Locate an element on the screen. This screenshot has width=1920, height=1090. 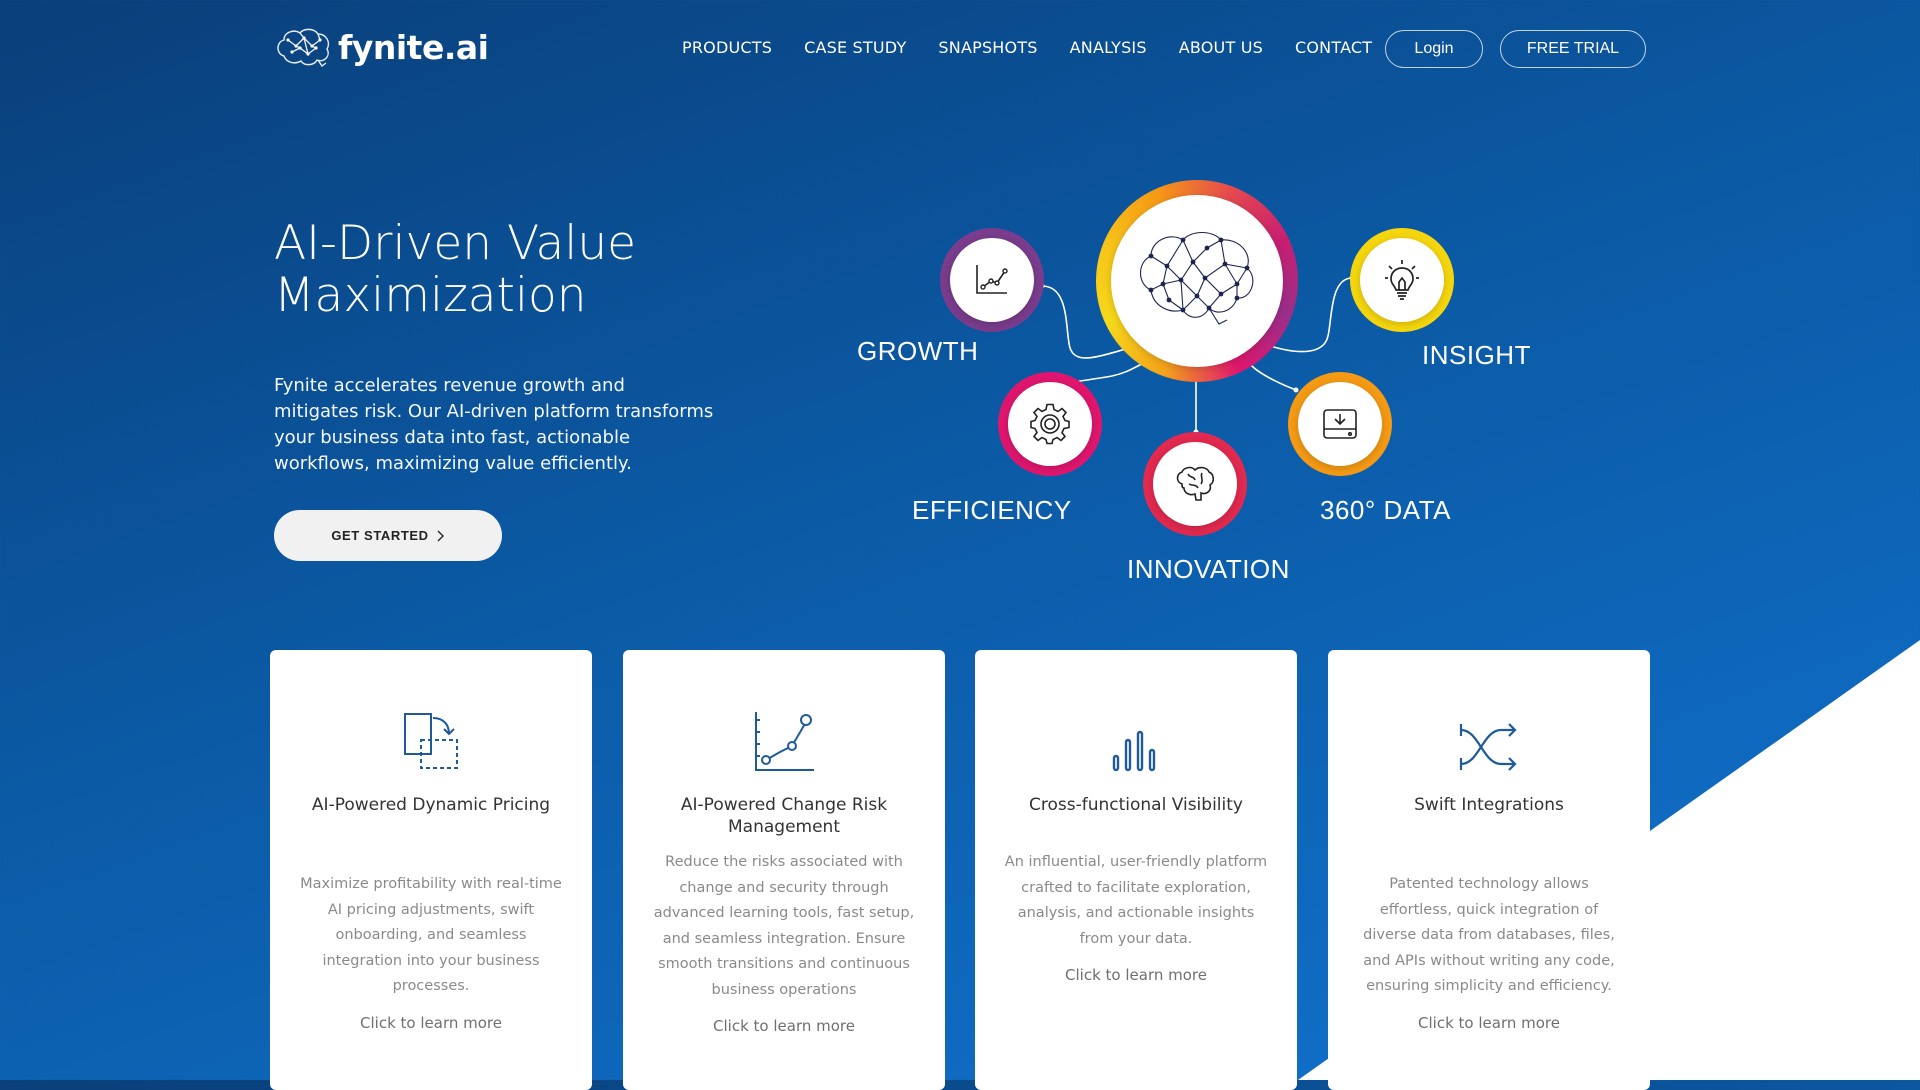
logo: fynite.ai is located at coordinates (381, 47).